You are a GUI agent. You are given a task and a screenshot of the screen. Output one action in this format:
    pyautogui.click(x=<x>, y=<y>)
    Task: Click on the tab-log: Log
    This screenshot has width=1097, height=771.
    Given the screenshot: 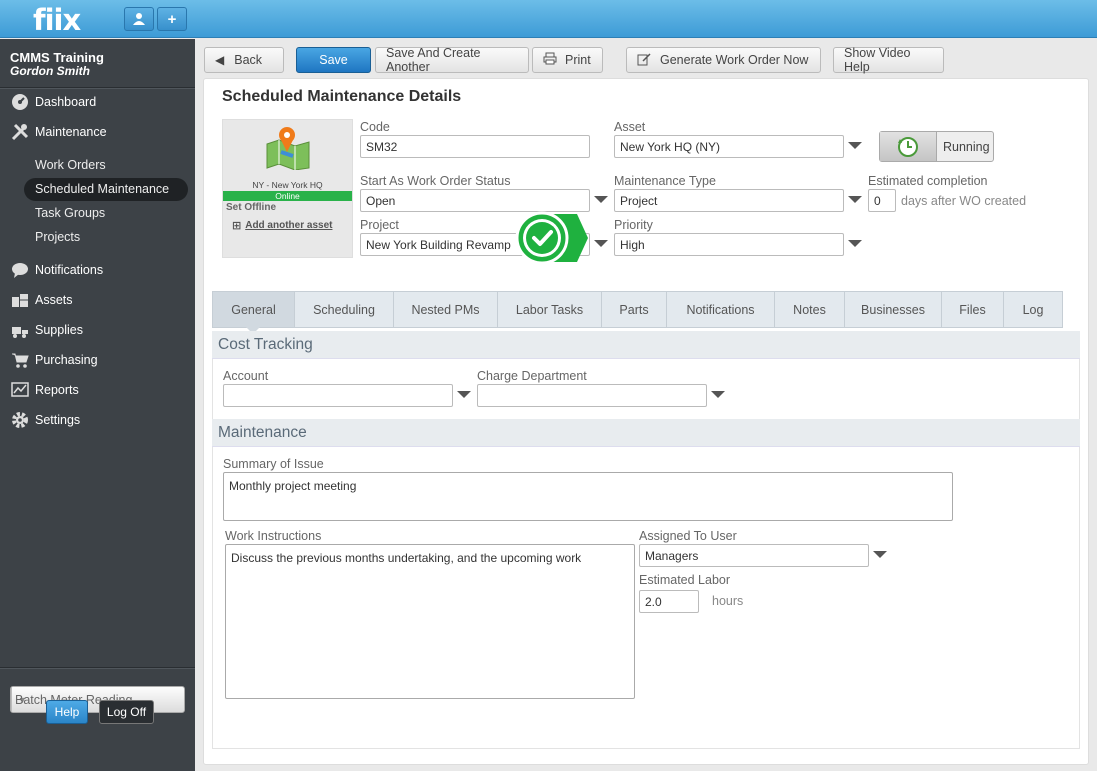 What is the action you would take?
    pyautogui.click(x=1033, y=309)
    